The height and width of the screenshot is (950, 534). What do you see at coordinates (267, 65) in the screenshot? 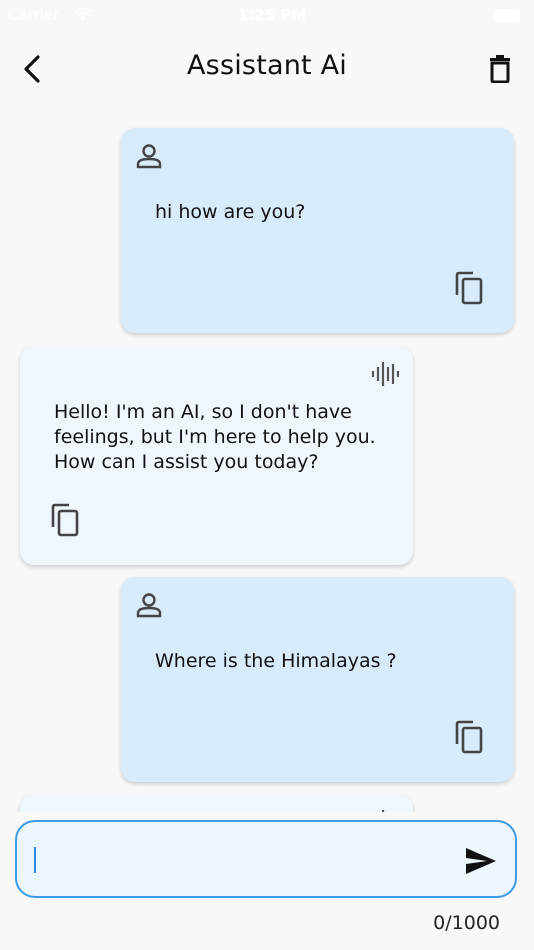
I see `page-title: Assistant Ai` at bounding box center [267, 65].